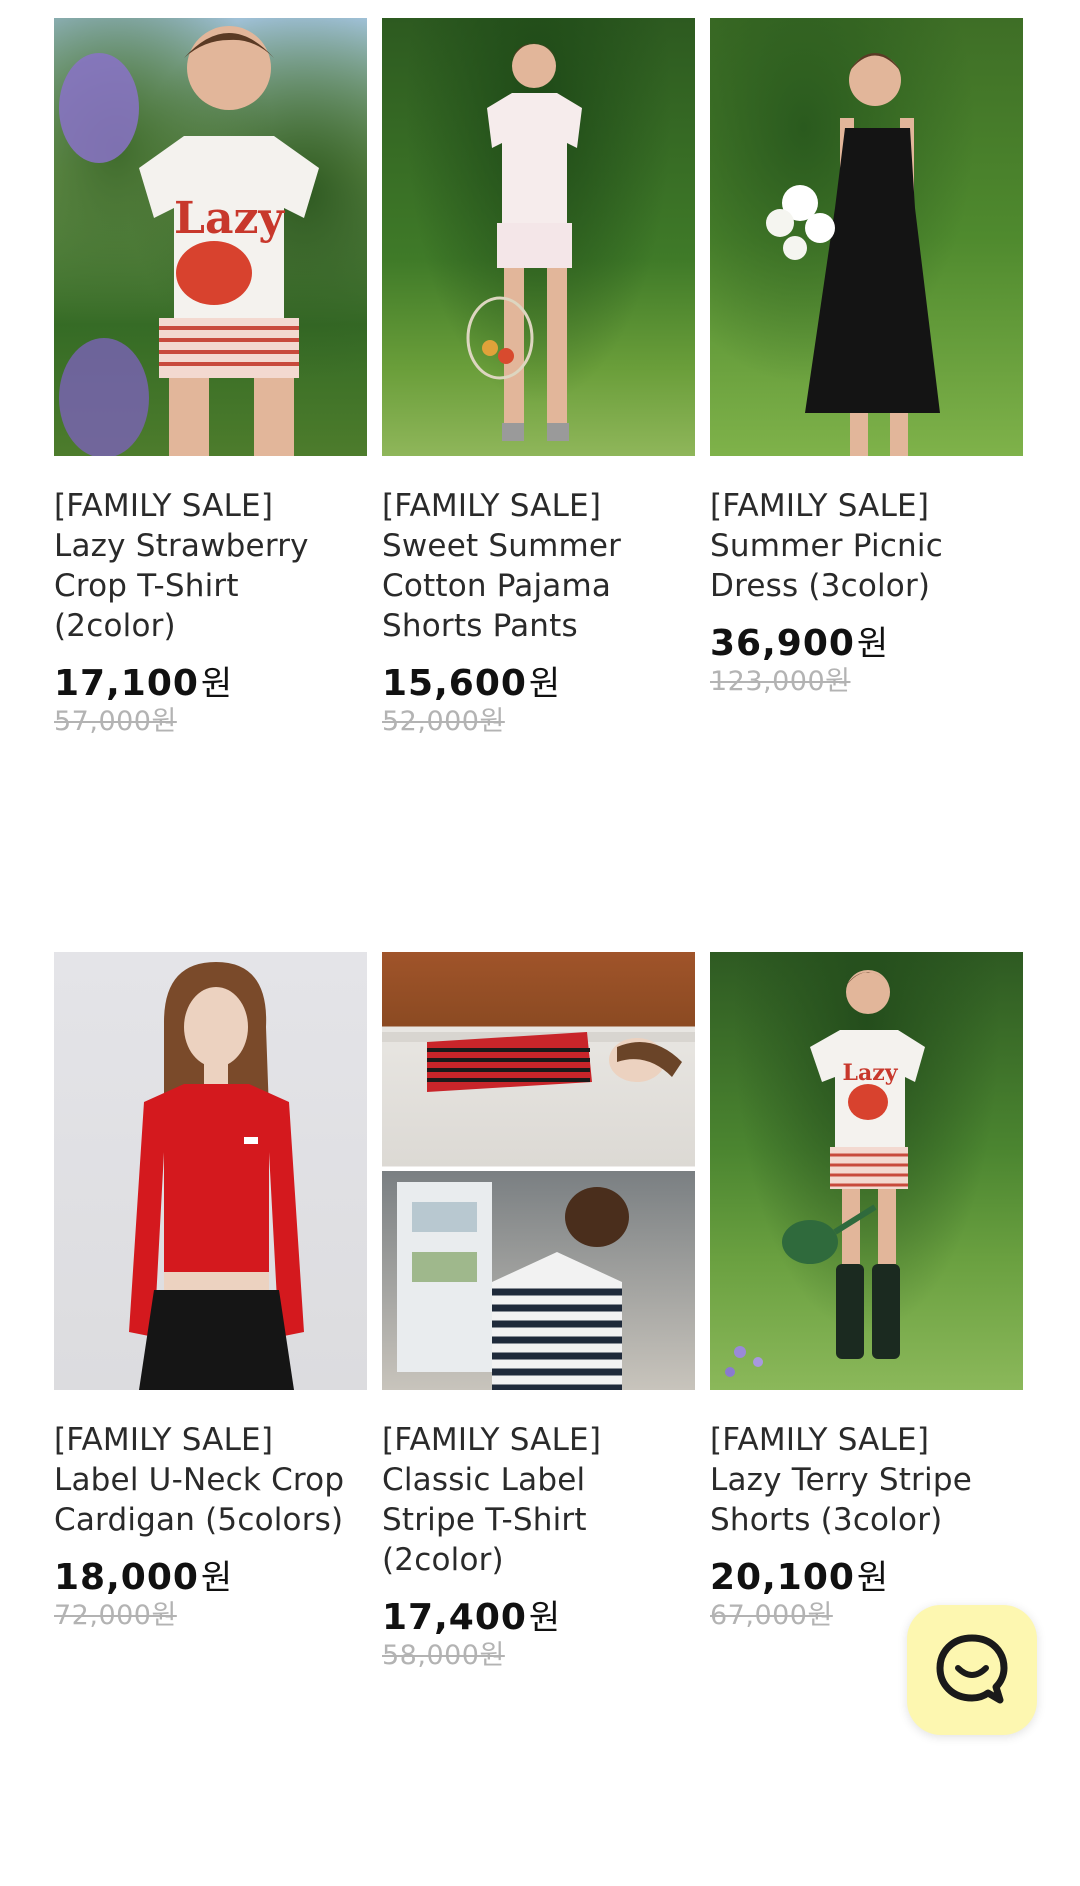  I want to click on sale-price-value: 20,100, so click(782, 1577).